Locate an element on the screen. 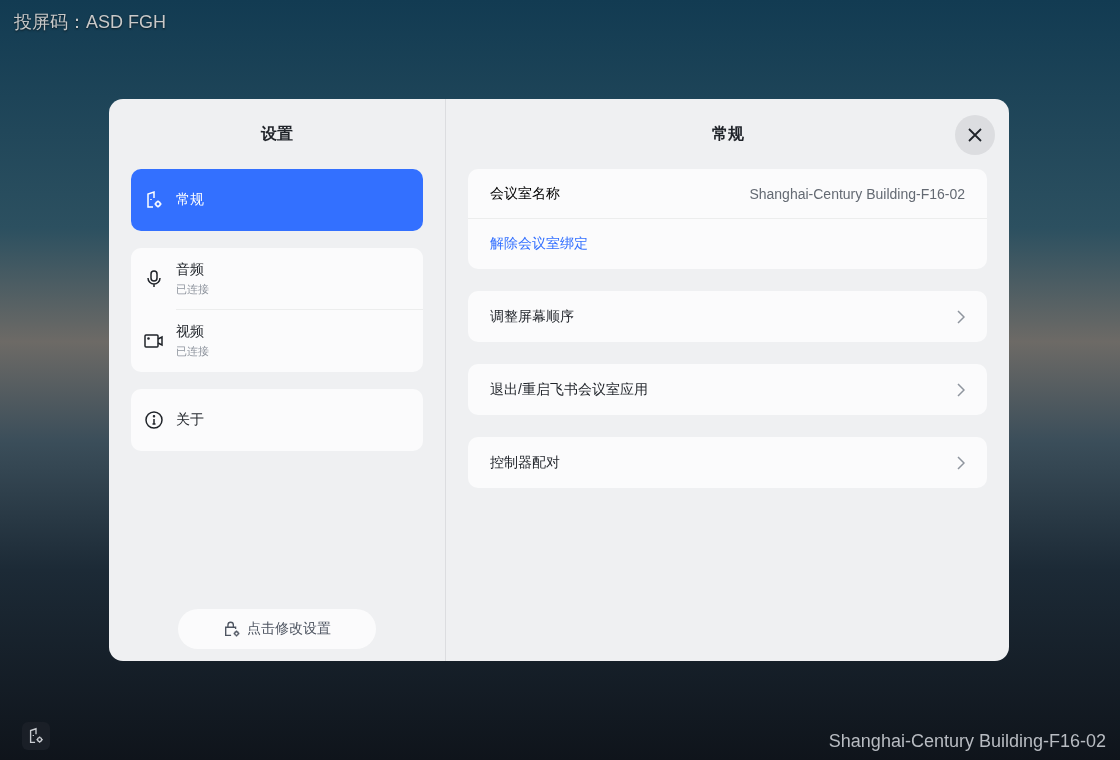  room-name-value: Shanghai-Century Building-F16-02 is located at coordinates (857, 193).